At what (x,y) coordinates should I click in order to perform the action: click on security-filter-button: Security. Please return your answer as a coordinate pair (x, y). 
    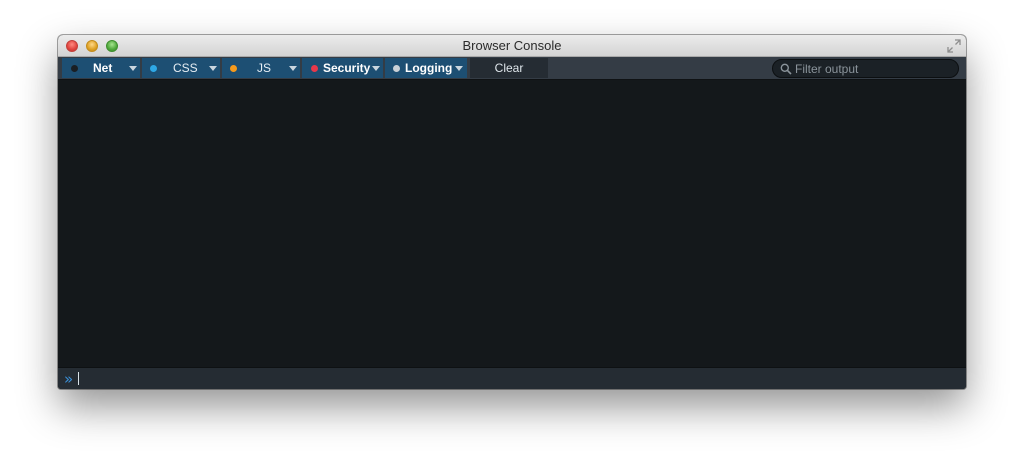
    Looking at the image, I should click on (342, 68).